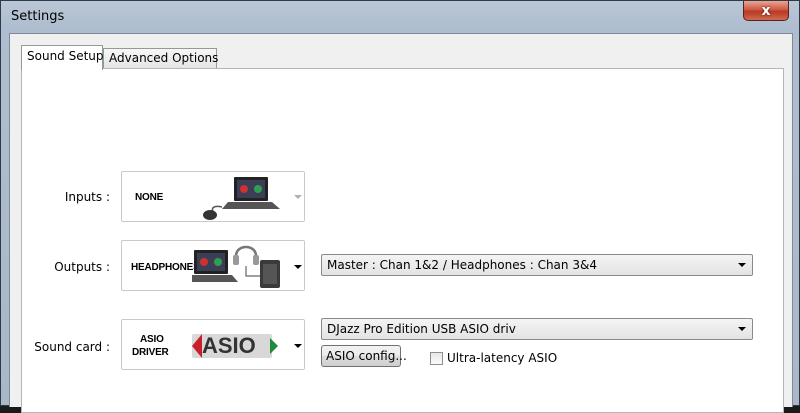 The height and width of the screenshot is (413, 800). I want to click on ultra-latency-label: Ultra-latency ASIO, so click(502, 358).